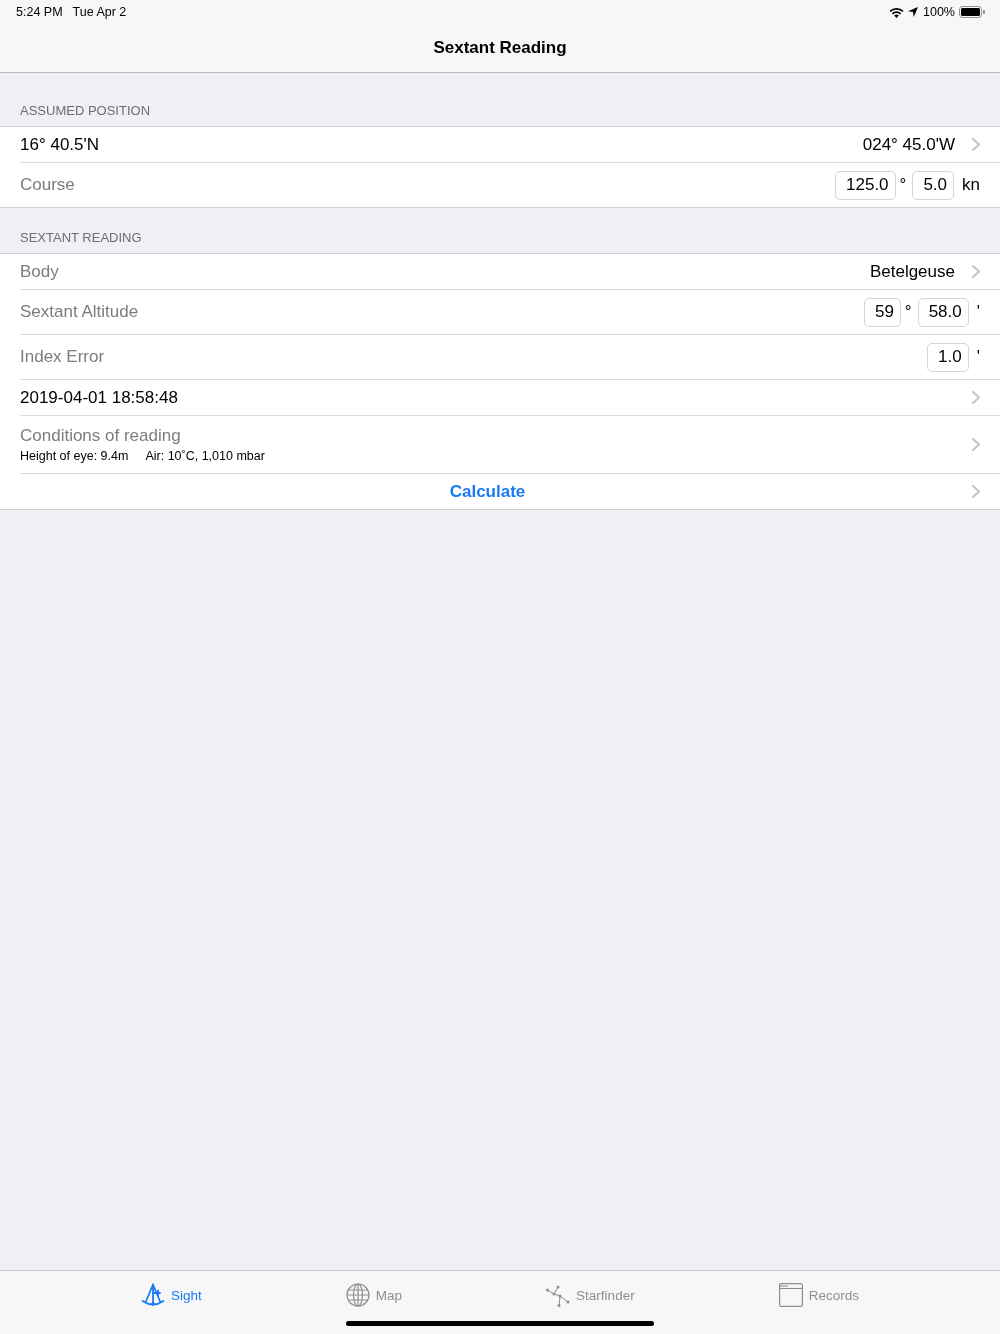  I want to click on battery-percentage: 100%, so click(939, 12).